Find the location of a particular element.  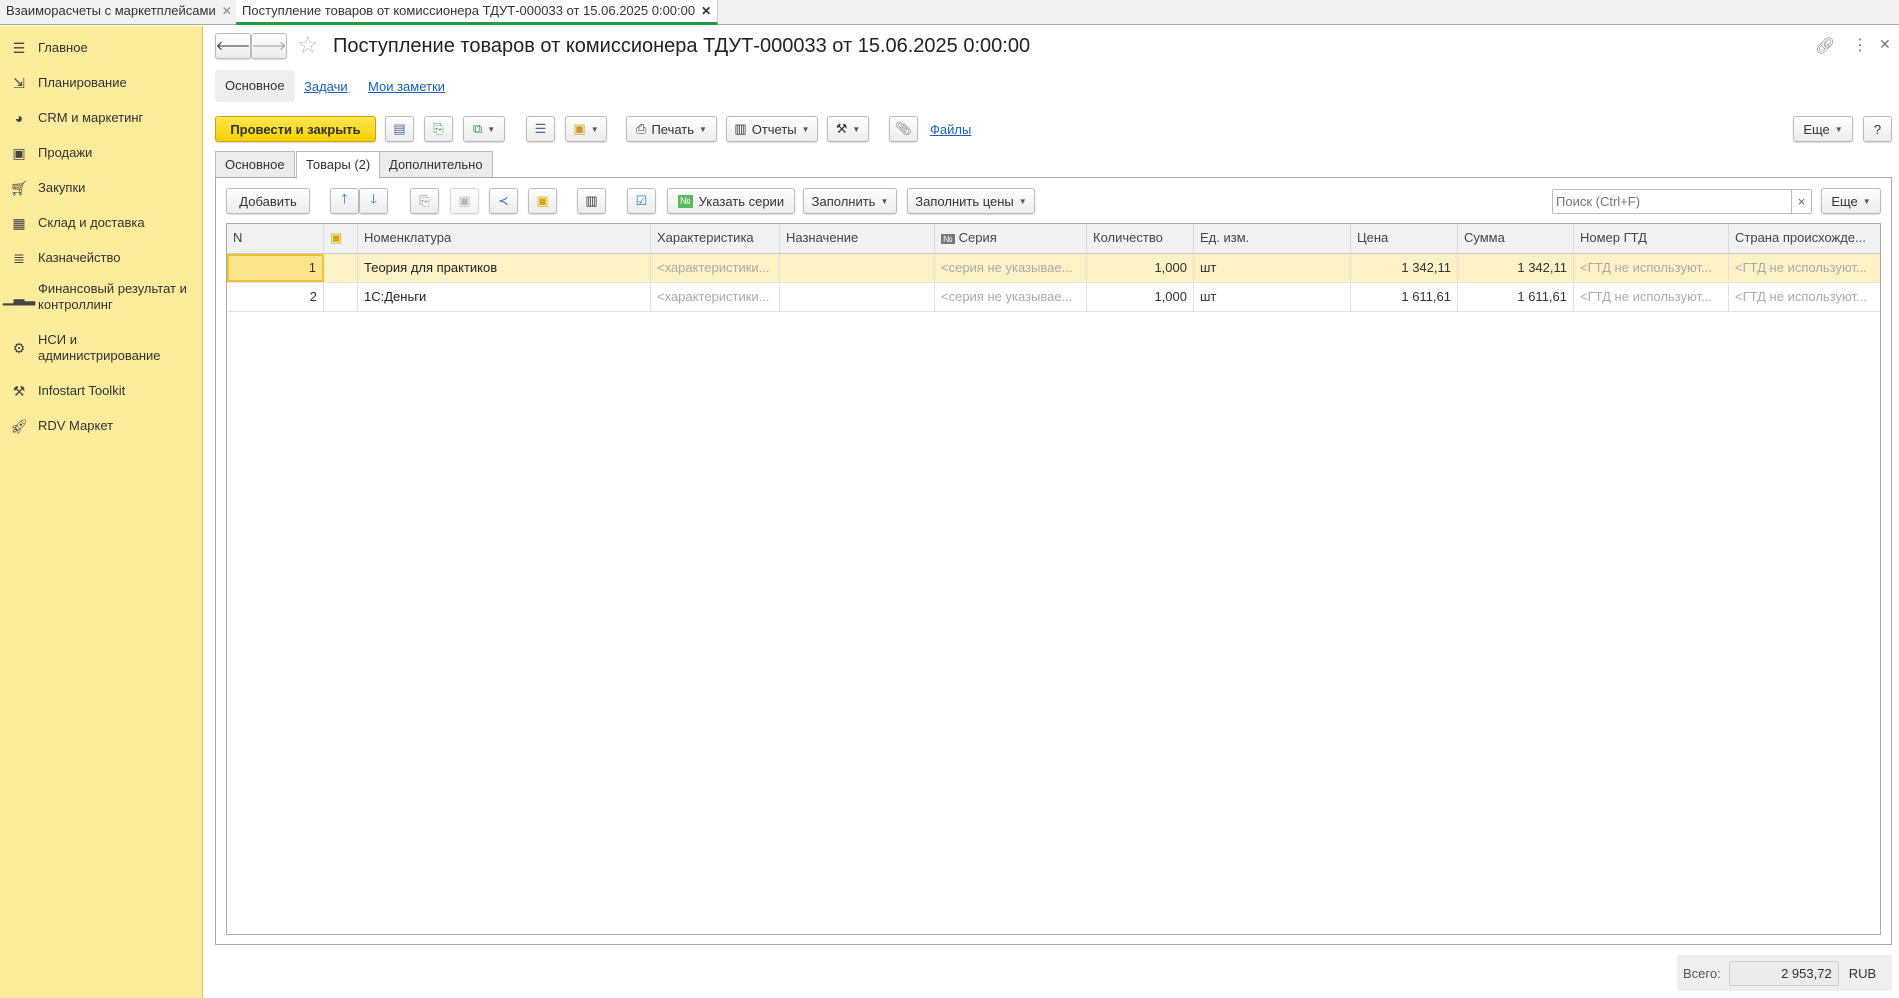

fill-prices-label: Заполнить цены is located at coordinates (964, 201).